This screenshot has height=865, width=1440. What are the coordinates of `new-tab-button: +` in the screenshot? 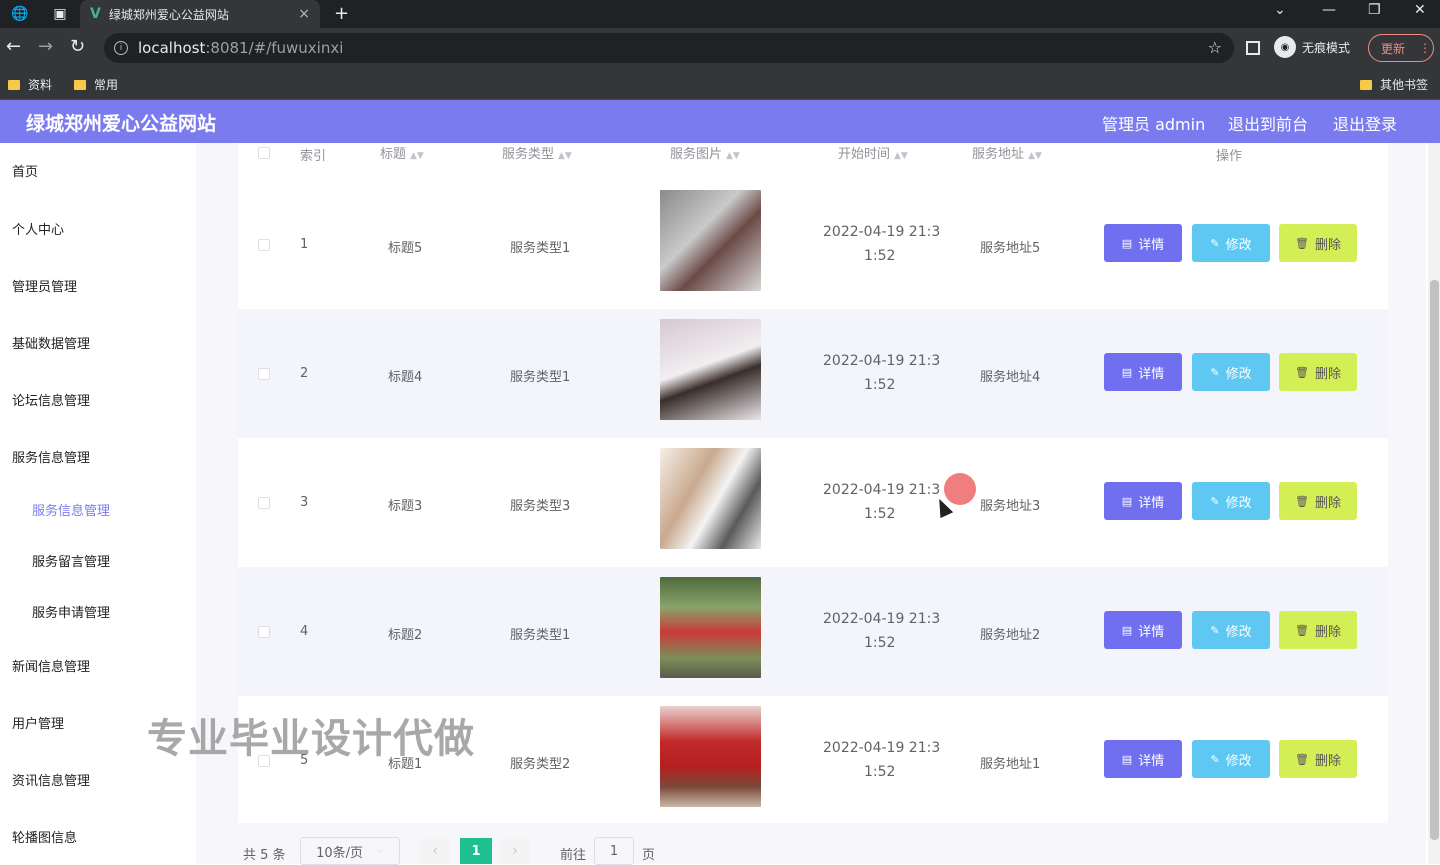 It's located at (341, 13).